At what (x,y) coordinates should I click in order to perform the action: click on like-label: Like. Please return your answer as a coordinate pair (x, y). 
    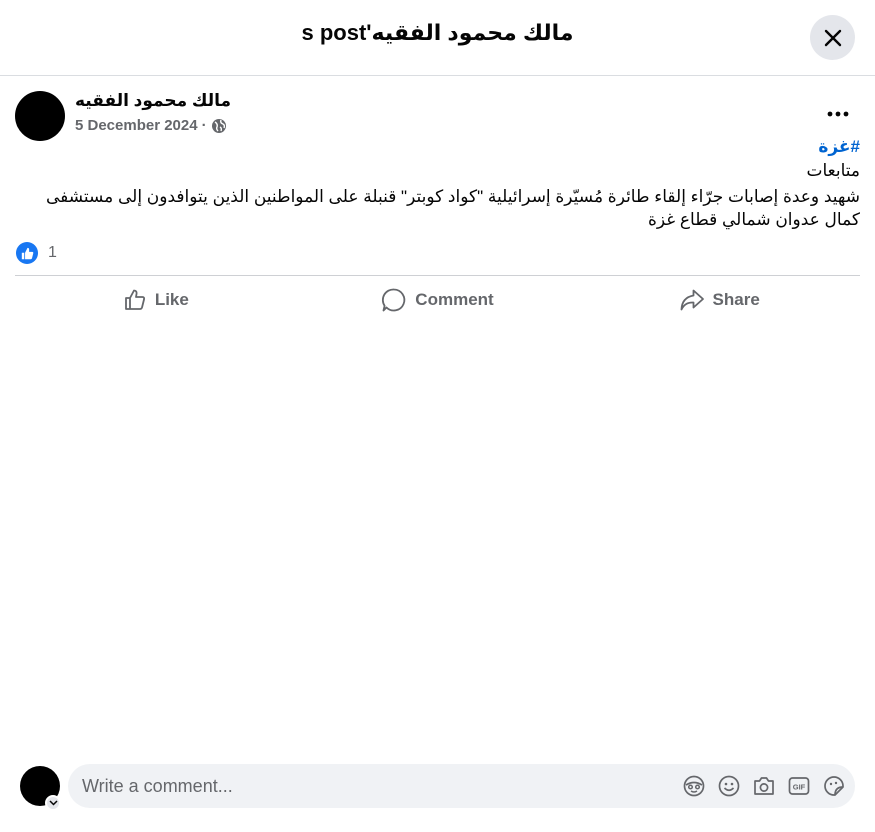
    Looking at the image, I should click on (171, 299).